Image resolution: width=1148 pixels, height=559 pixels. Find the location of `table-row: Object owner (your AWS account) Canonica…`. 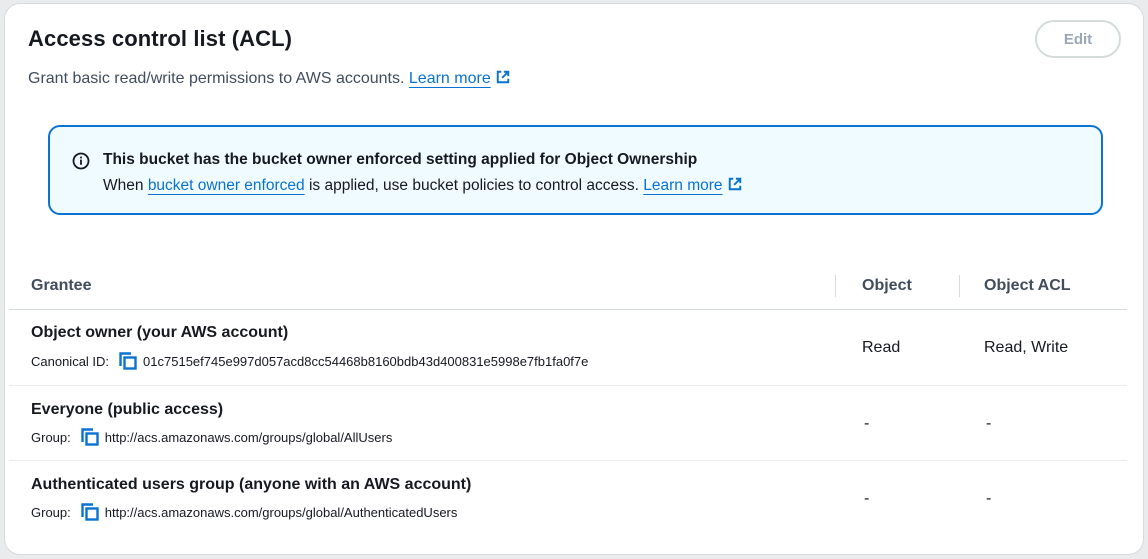

table-row: Object owner (your AWS account) Canonica… is located at coordinates (568, 348).